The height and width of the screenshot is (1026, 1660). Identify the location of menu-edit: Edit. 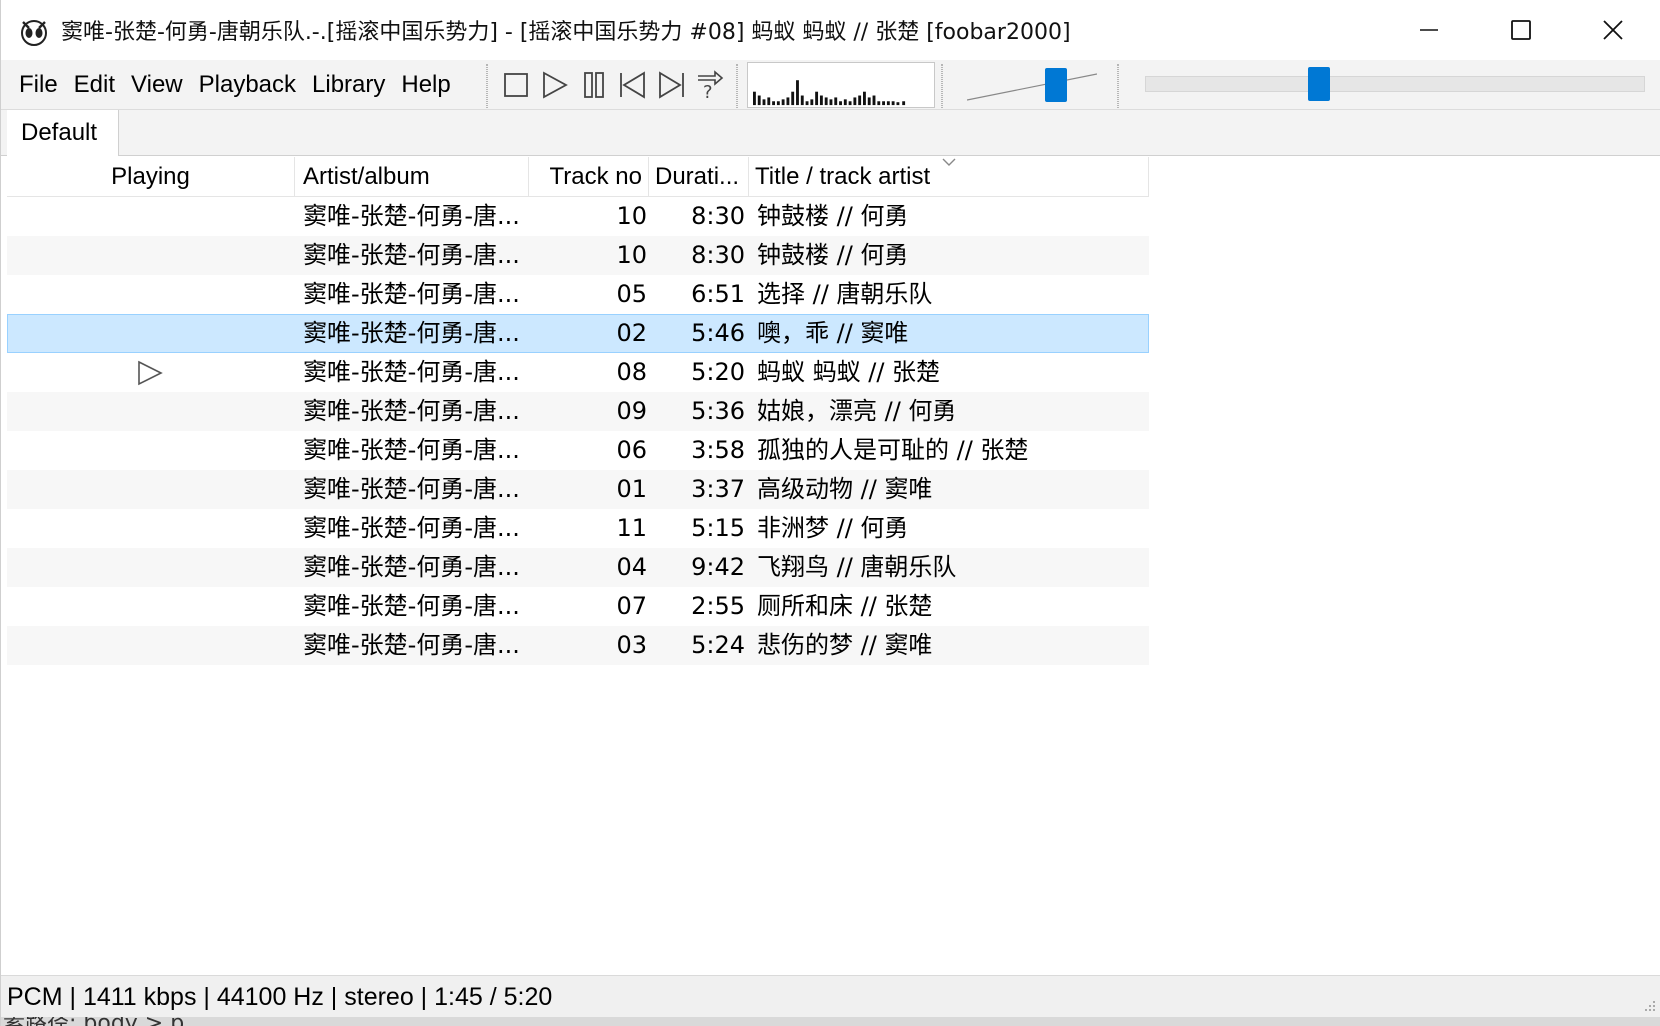
(94, 85).